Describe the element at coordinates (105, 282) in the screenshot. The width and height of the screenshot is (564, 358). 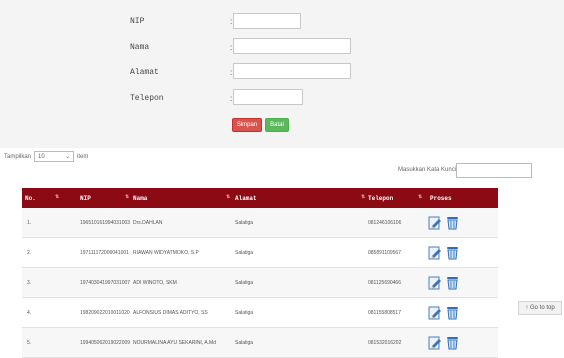
I see `cell-nip: 197403041997031007` at that location.